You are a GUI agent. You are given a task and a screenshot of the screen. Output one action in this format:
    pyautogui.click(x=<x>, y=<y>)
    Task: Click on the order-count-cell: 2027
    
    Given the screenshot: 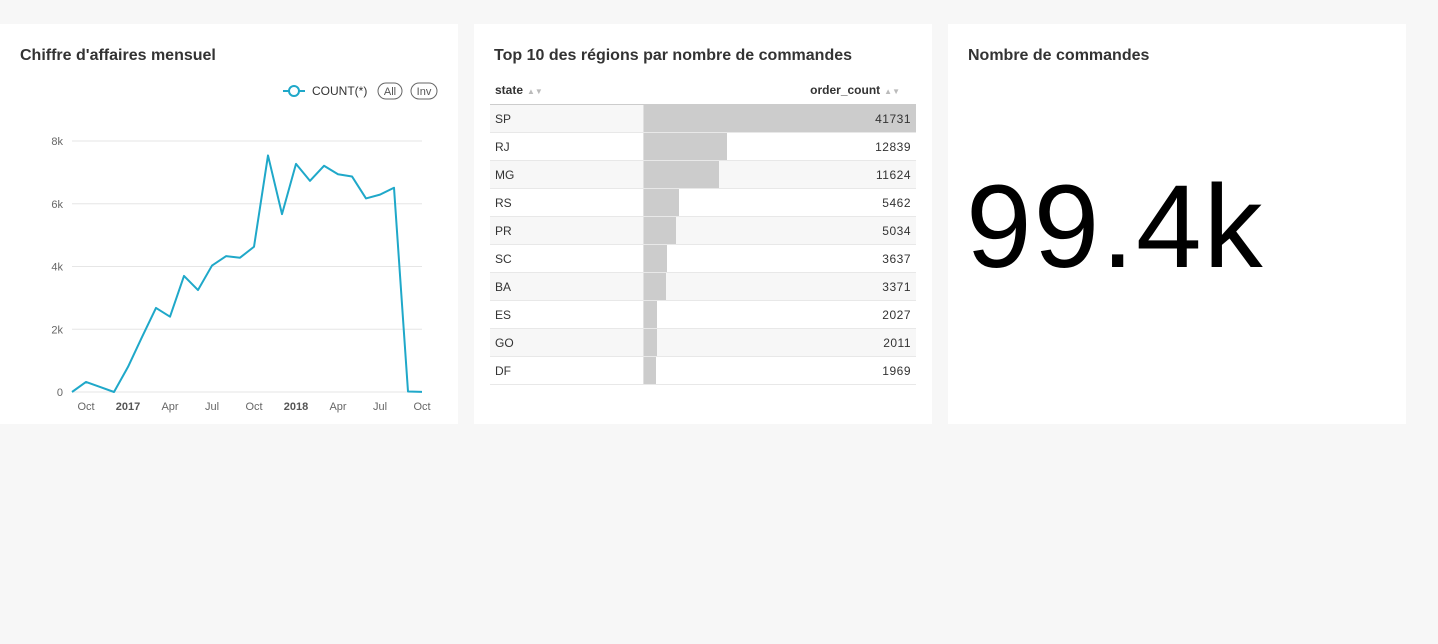 What is the action you would take?
    pyautogui.click(x=779, y=314)
    